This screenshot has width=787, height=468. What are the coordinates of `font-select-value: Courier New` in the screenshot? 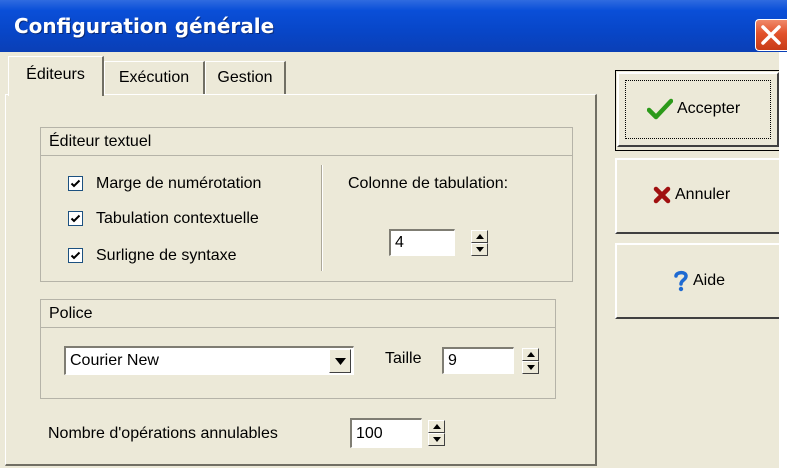 It's located at (114, 360).